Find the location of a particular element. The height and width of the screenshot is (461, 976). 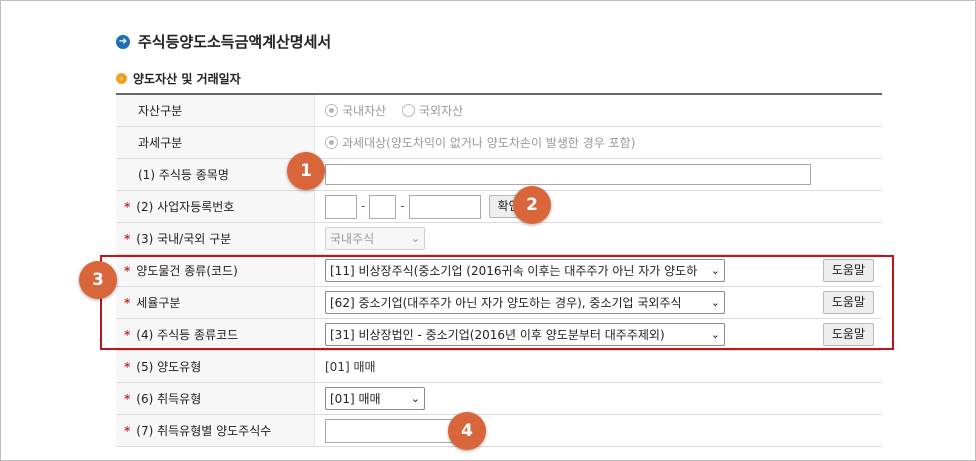

business-number-part3 is located at coordinates (444, 206).